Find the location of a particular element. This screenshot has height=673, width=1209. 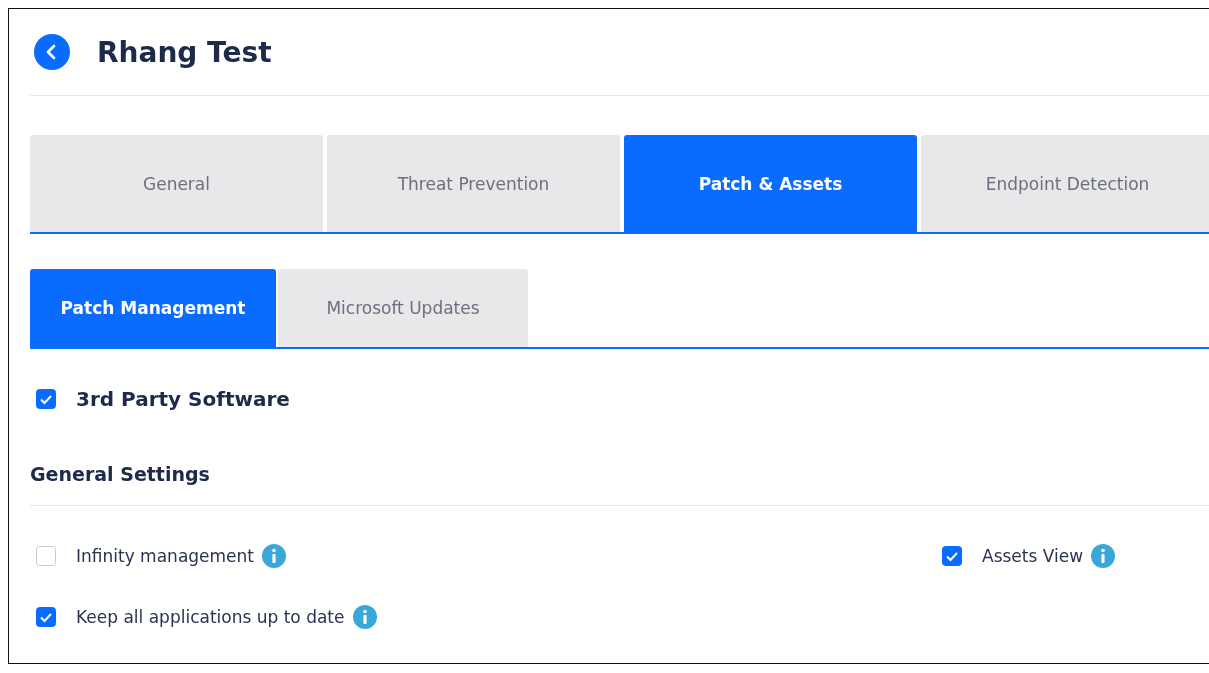

subtab: Patch Management is located at coordinates (153, 308).